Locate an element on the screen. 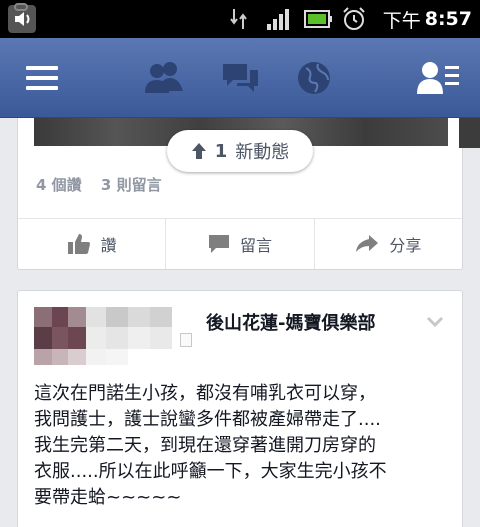  avatar is located at coordinates (116, 336).